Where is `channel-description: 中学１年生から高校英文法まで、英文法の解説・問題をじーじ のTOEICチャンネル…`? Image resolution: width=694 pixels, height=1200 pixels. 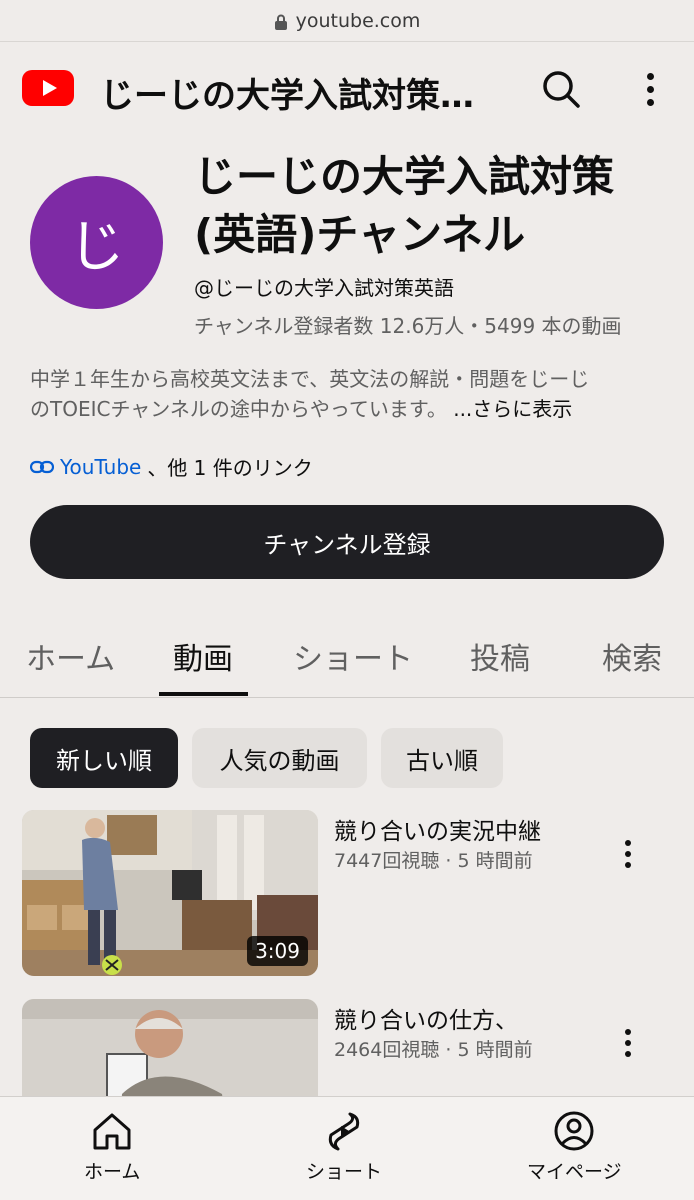
channel-description: 中学１年生から高校英文法まで、英文法の解説・問題をじーじ のTOEICチャンネル… is located at coordinates (350, 394).